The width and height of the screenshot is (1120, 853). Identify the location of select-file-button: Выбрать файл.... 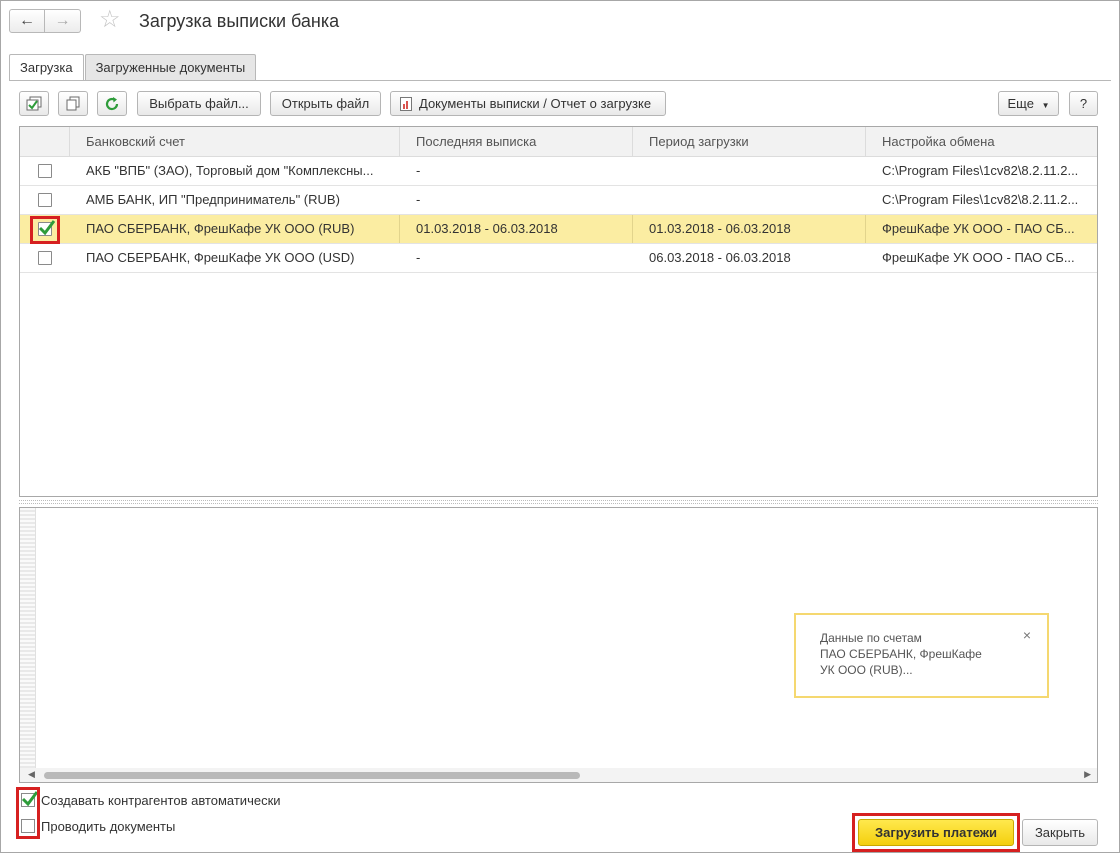
(199, 103).